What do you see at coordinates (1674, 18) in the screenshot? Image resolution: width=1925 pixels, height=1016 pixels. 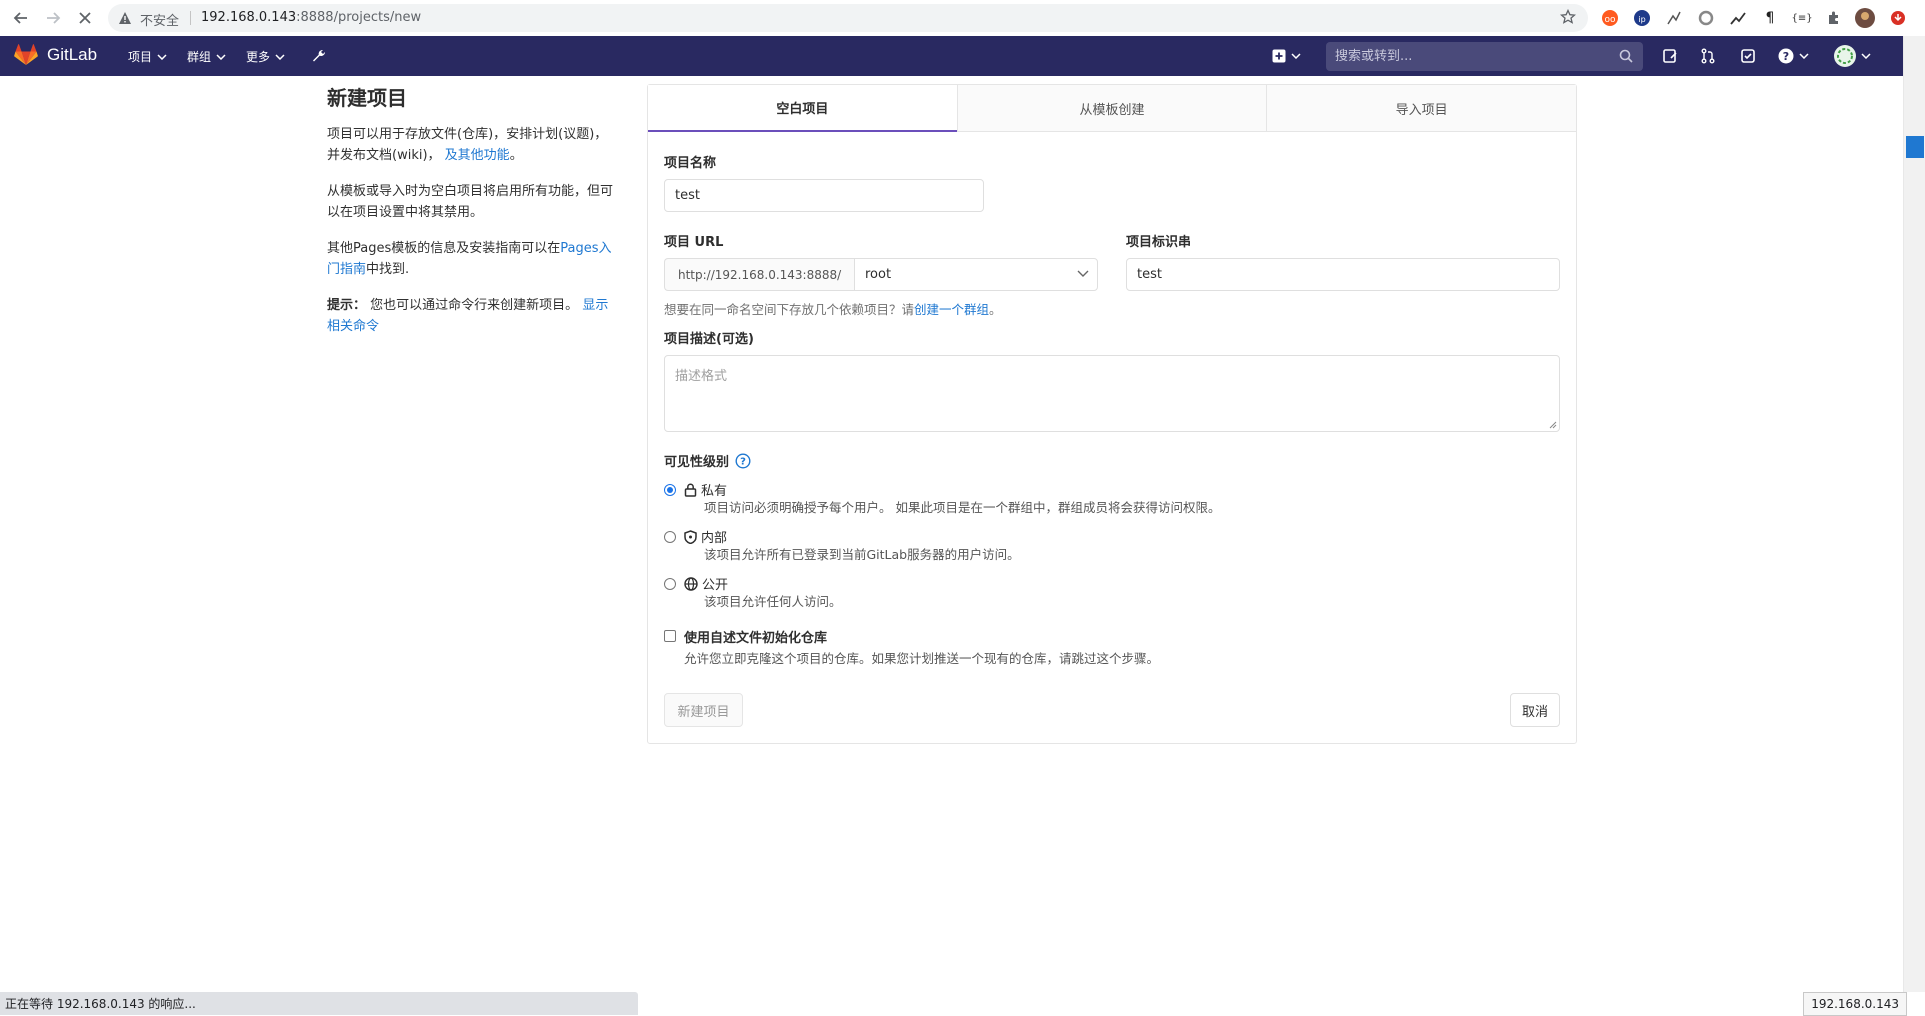 I see `extension-chart-icon` at bounding box center [1674, 18].